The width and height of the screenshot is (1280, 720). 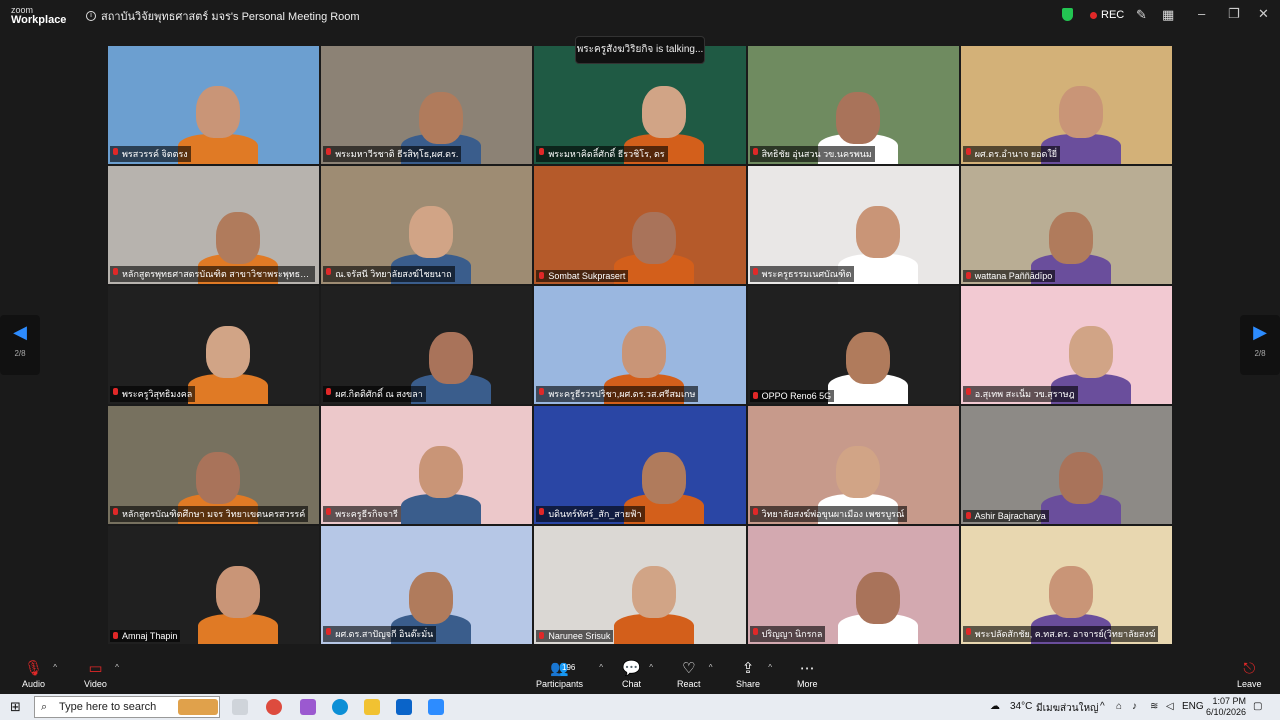 I want to click on share-screen-icon: ⇪, so click(x=748, y=668).